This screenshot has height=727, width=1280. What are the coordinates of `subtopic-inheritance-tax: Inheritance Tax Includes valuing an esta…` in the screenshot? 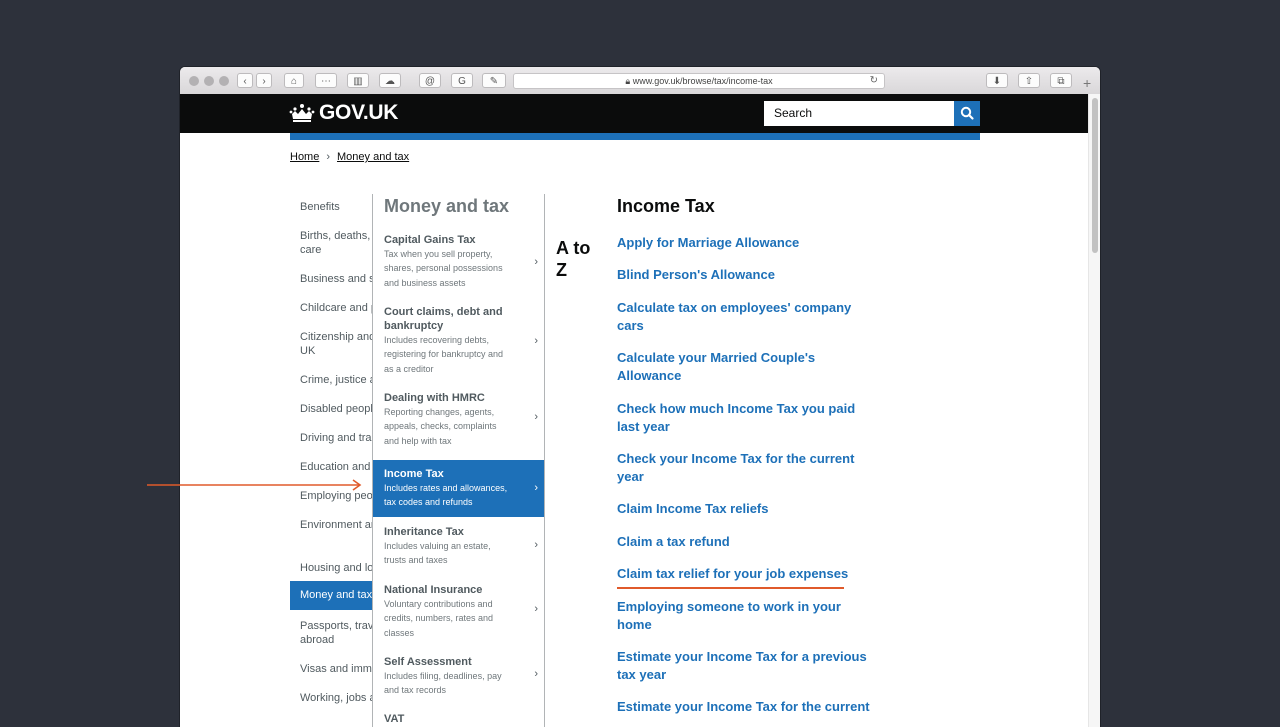 It's located at (458, 547).